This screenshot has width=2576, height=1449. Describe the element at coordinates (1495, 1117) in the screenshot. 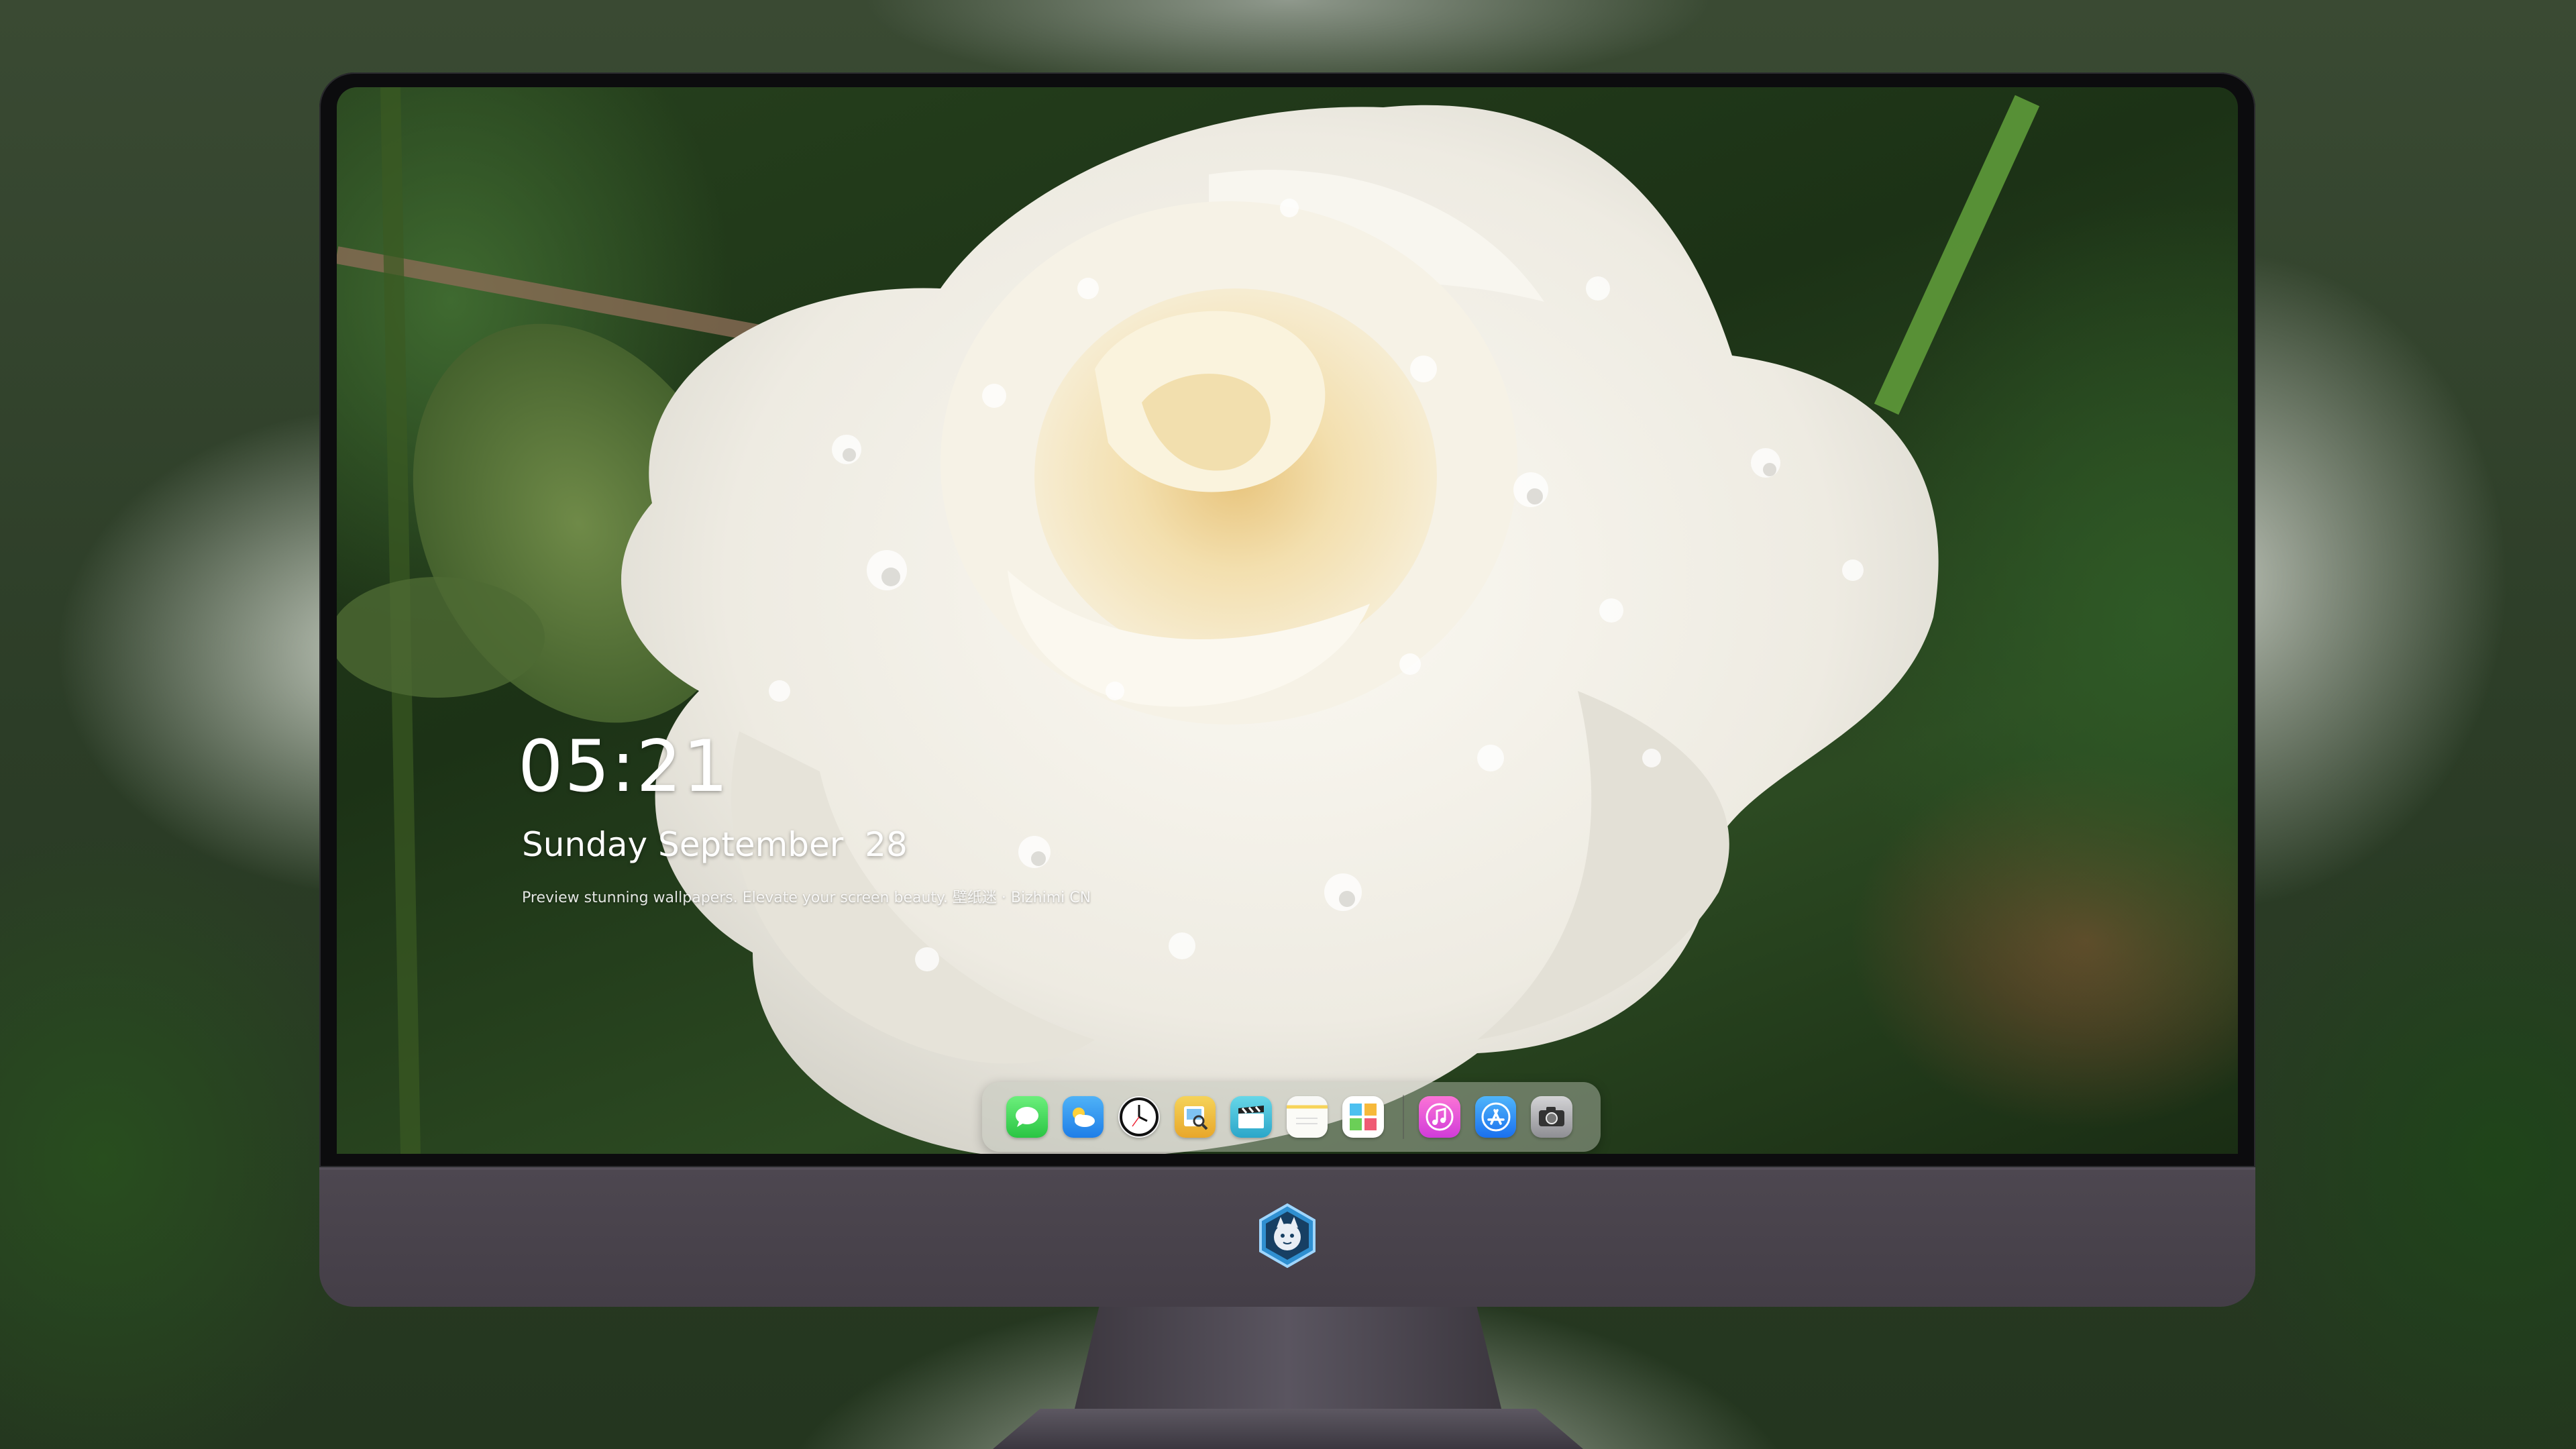

I see `app-store-icon` at that location.